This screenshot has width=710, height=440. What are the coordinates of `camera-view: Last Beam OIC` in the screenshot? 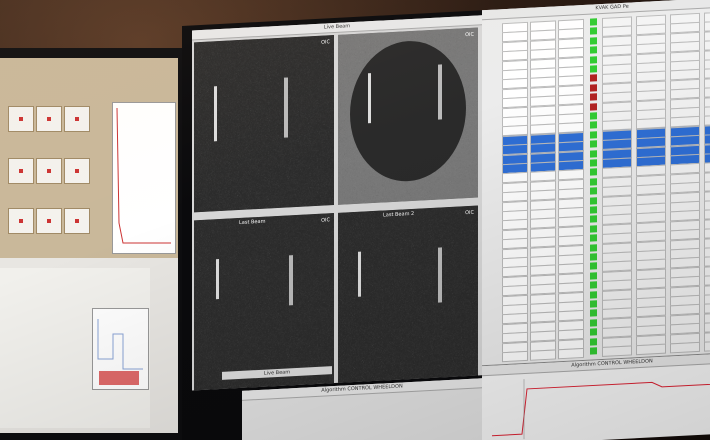 It's located at (264, 302).